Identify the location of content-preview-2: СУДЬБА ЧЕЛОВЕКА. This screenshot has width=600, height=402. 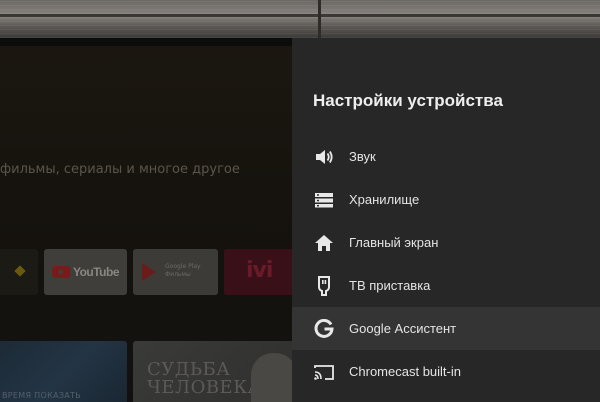
(212, 371).